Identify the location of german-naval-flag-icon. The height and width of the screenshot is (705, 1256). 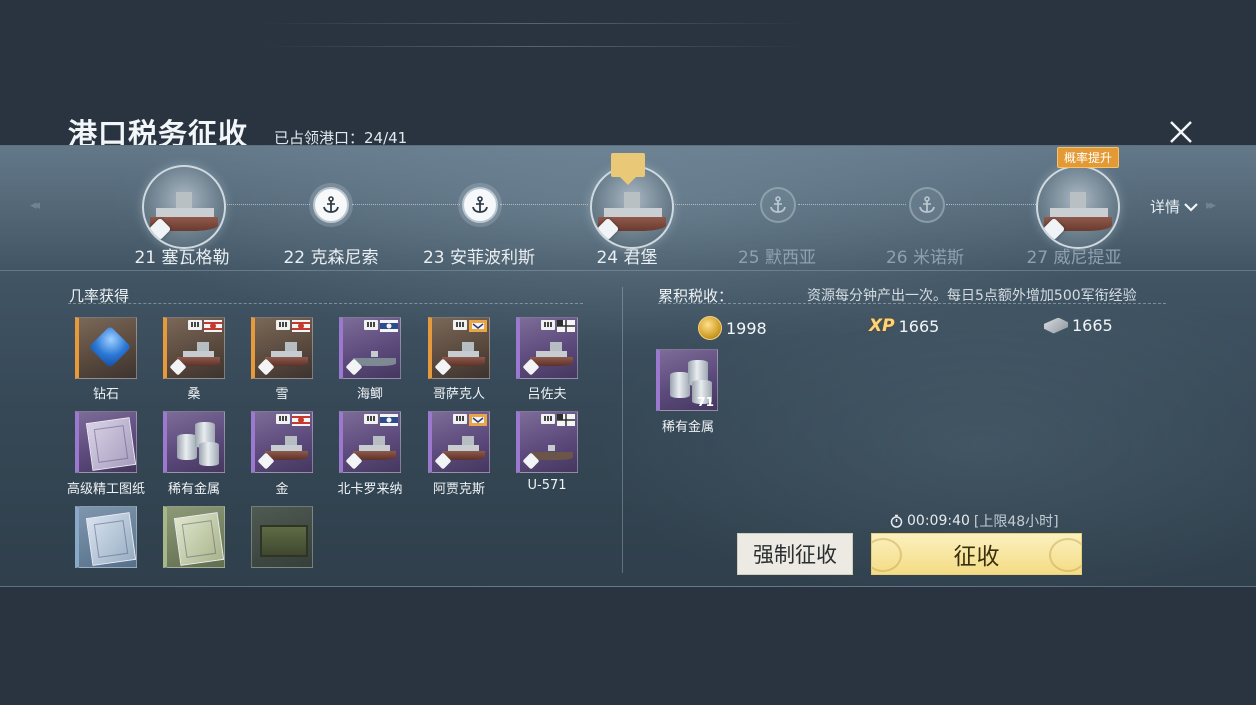
(566, 420).